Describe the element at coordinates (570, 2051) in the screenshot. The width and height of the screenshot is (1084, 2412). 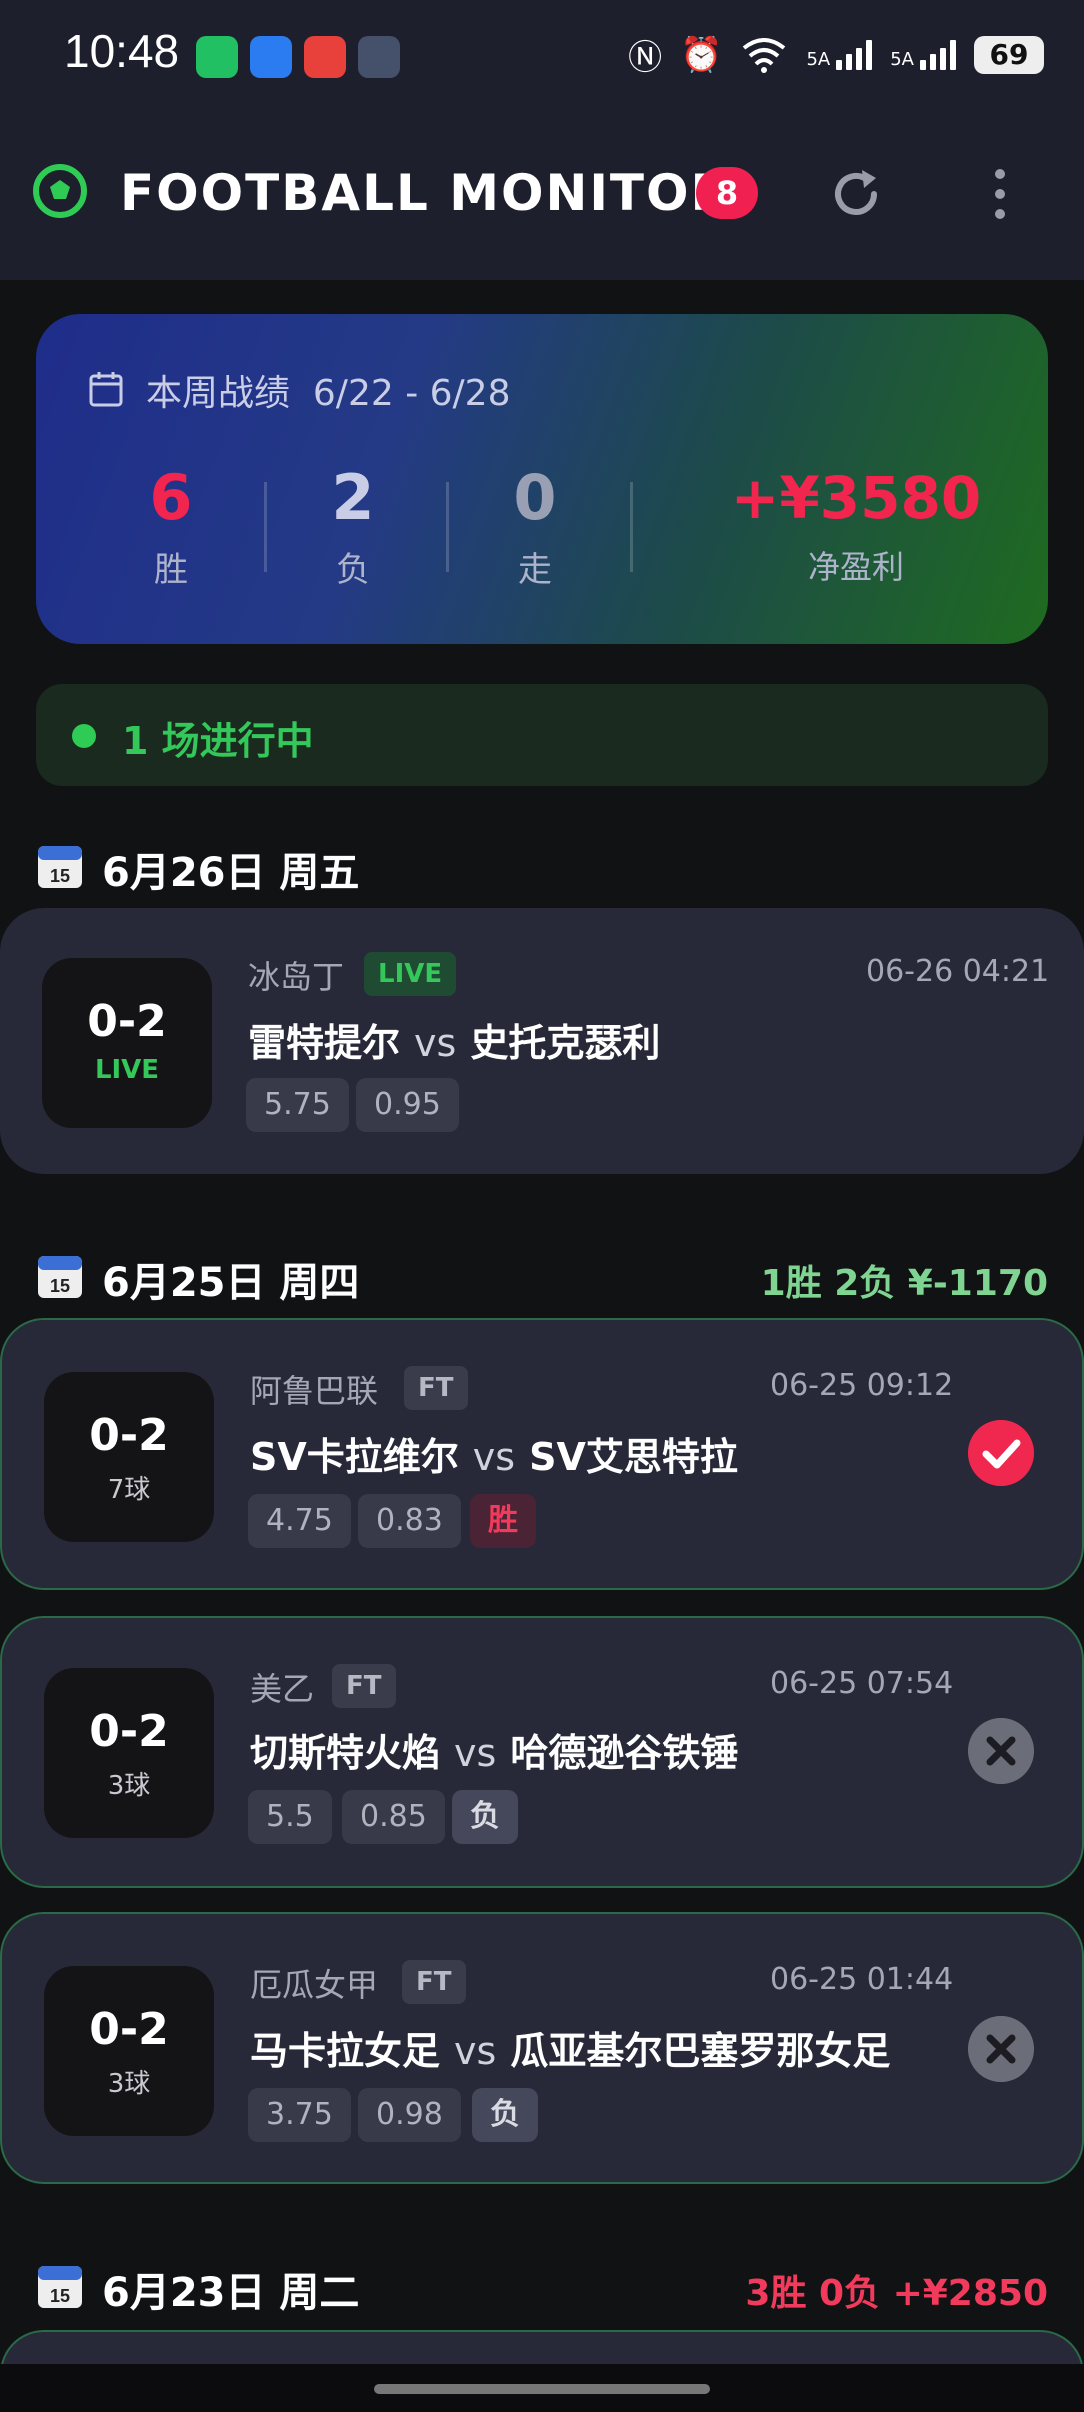
I see `match-teams: 马卡拉女足 vs 瓜亚基尔巴塞罗那女足` at that location.